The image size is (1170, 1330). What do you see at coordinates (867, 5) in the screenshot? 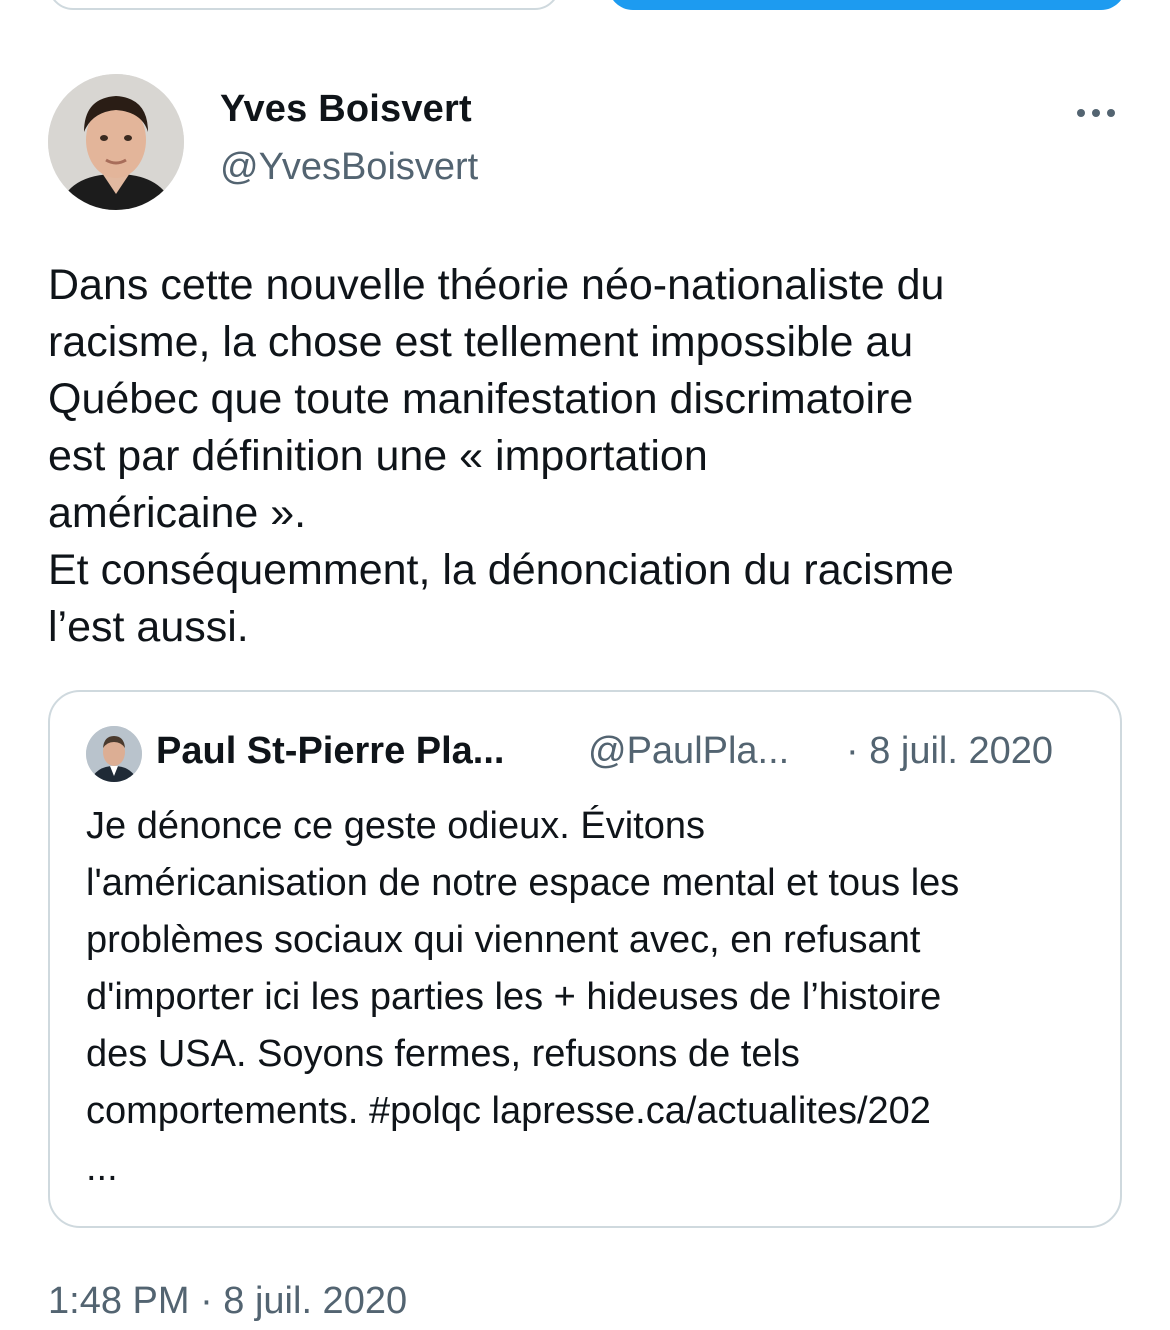
I see `top-primary-button` at bounding box center [867, 5].